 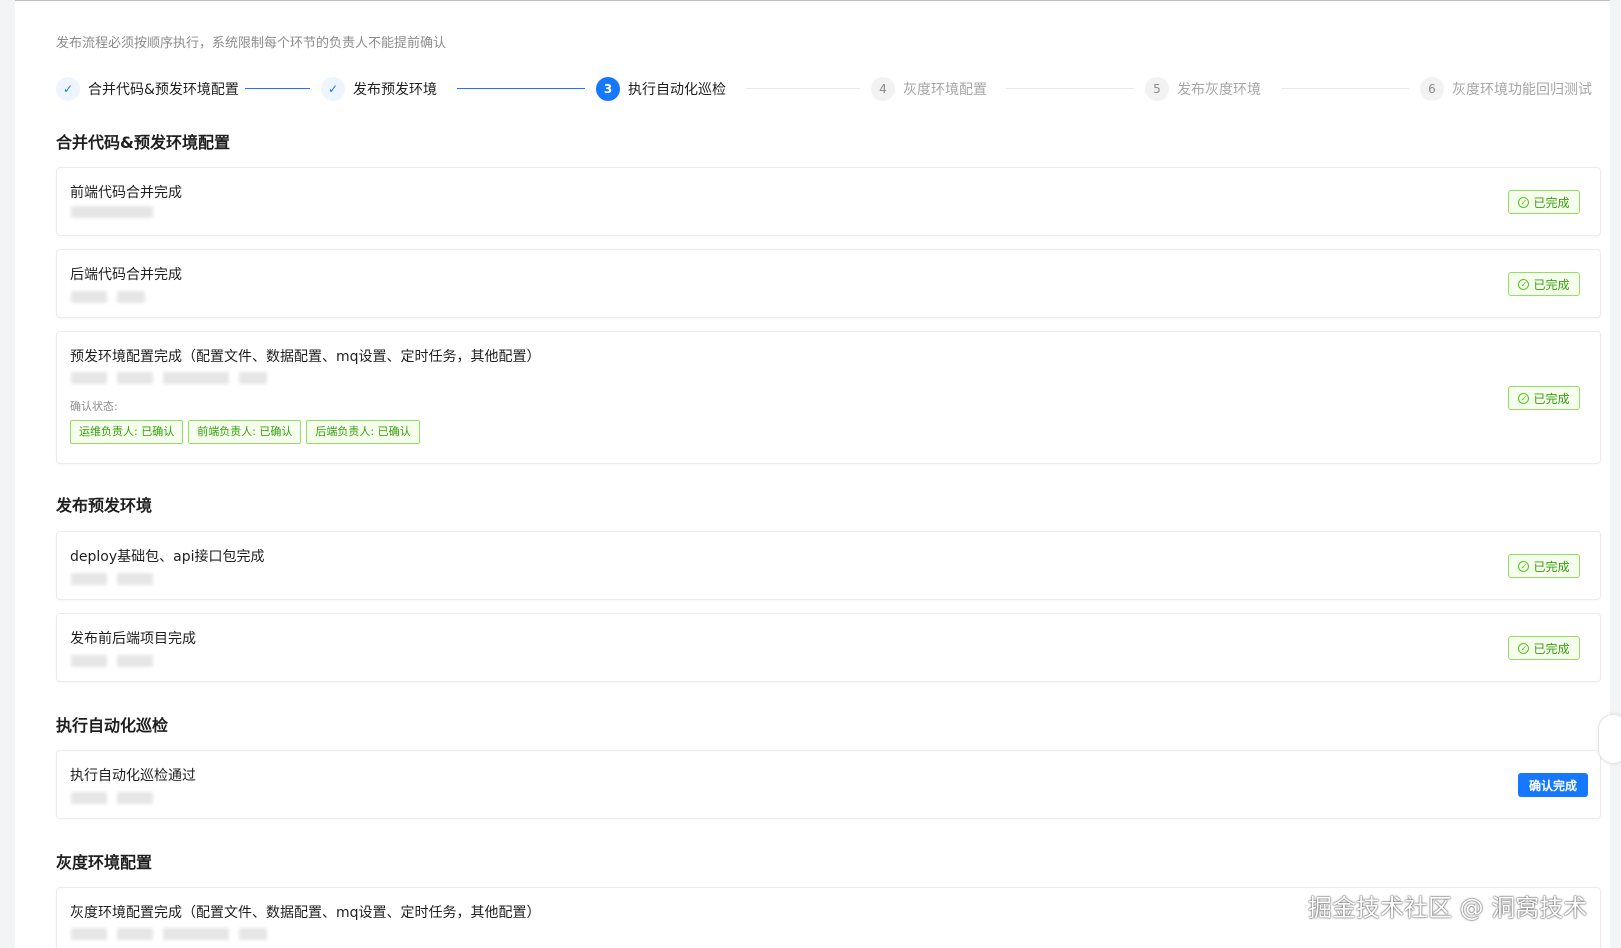 What do you see at coordinates (133, 776) in the screenshot?
I see `task-title: 执行自动化巡检通过` at bounding box center [133, 776].